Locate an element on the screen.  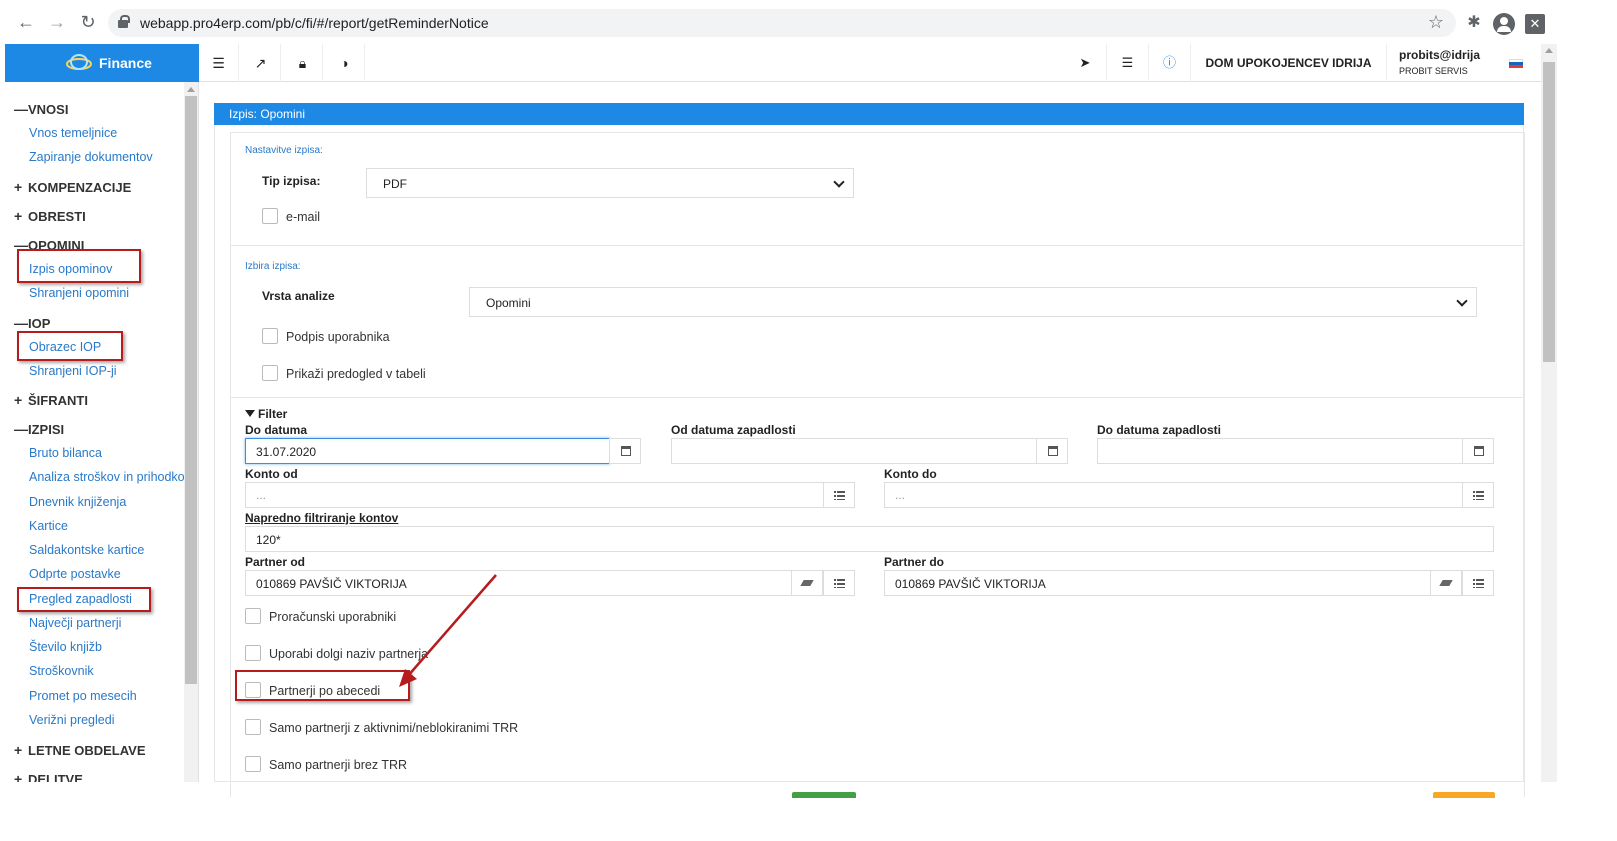
report-type-select: PDF is located at coordinates (610, 183).